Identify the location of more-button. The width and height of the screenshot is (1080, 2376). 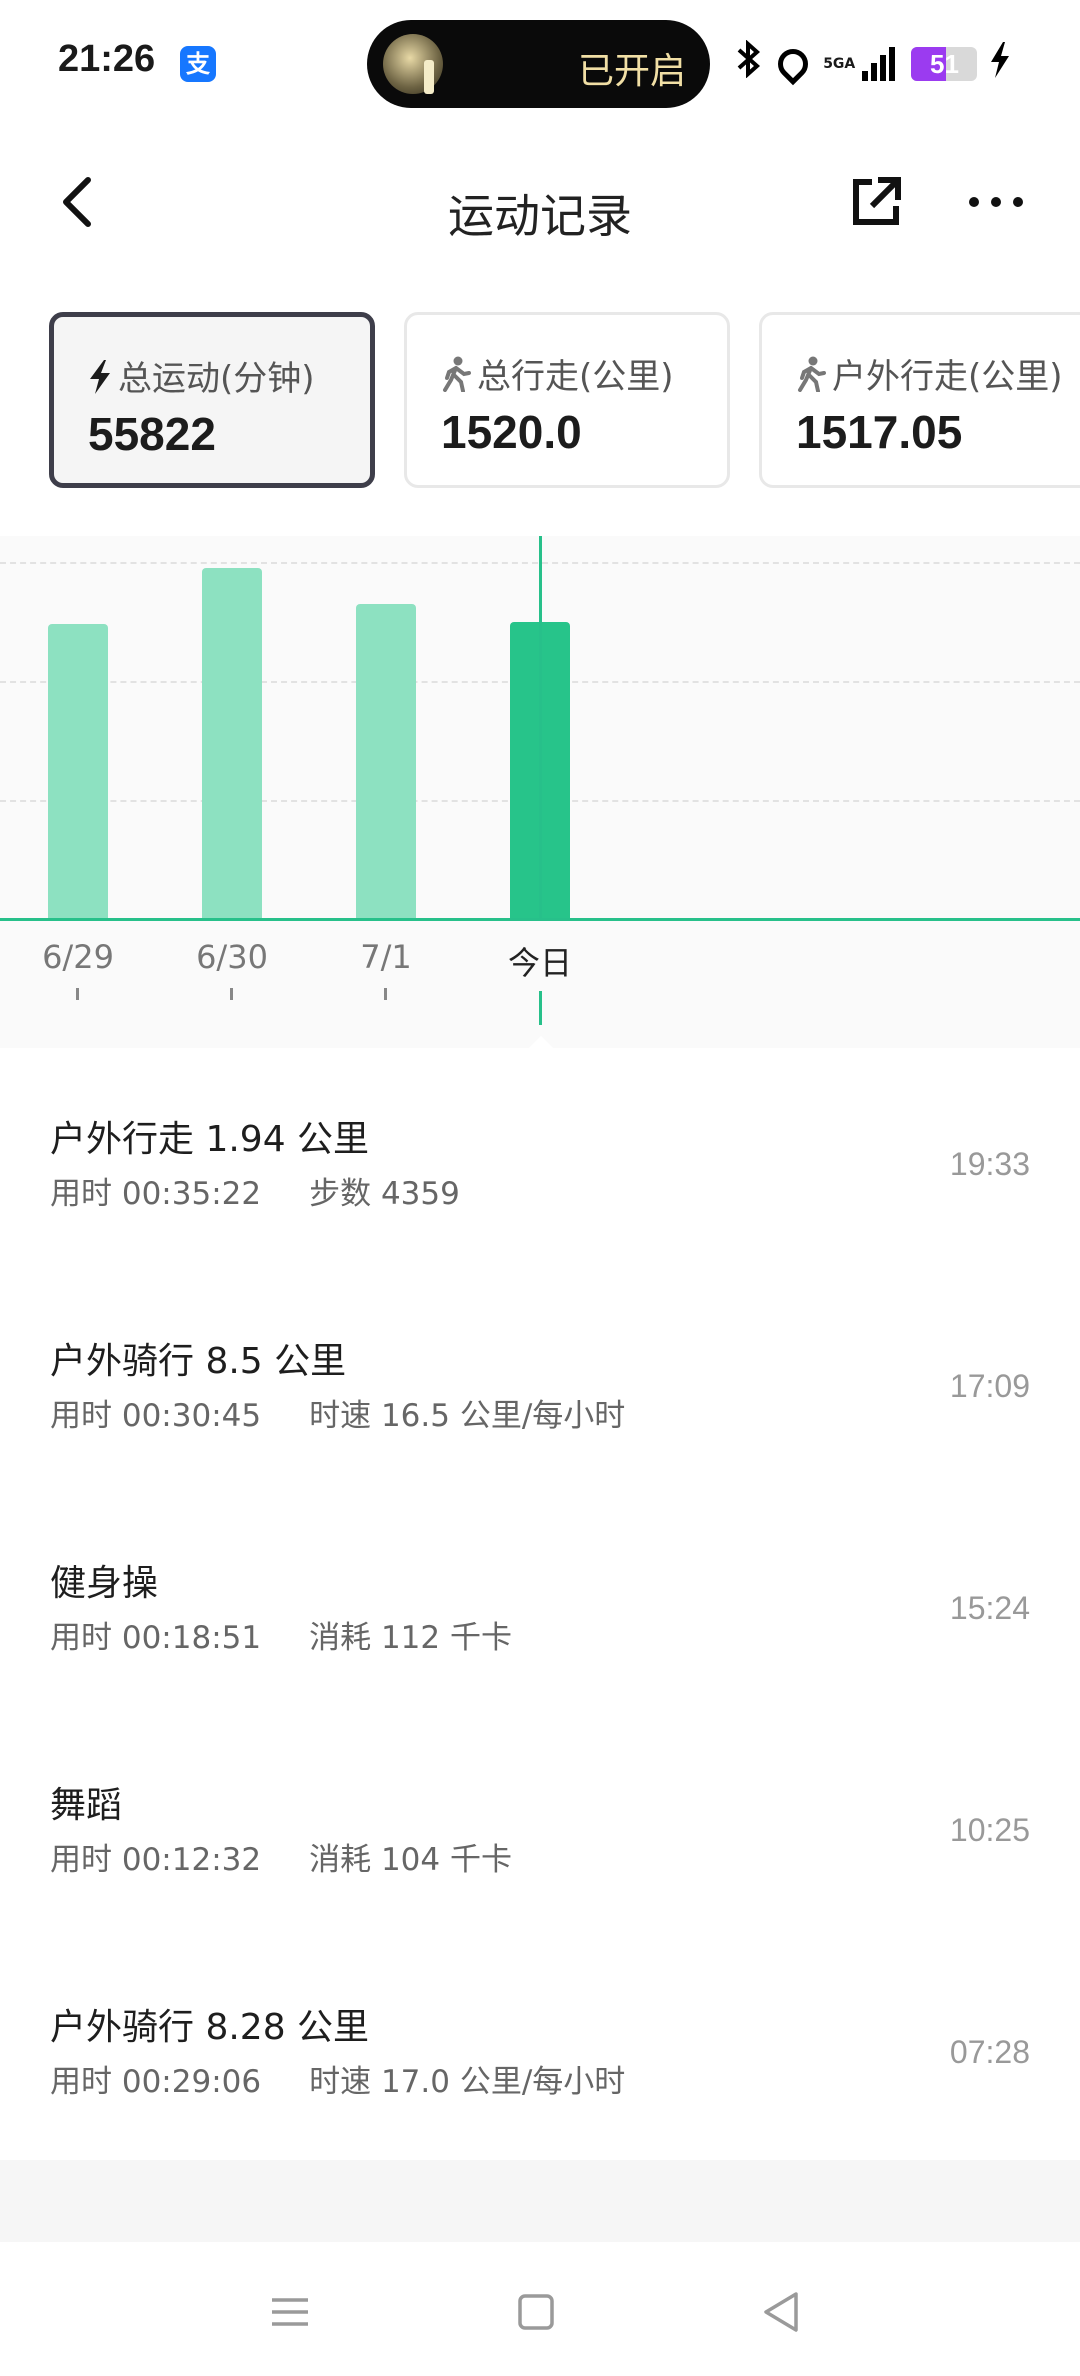
(996, 202).